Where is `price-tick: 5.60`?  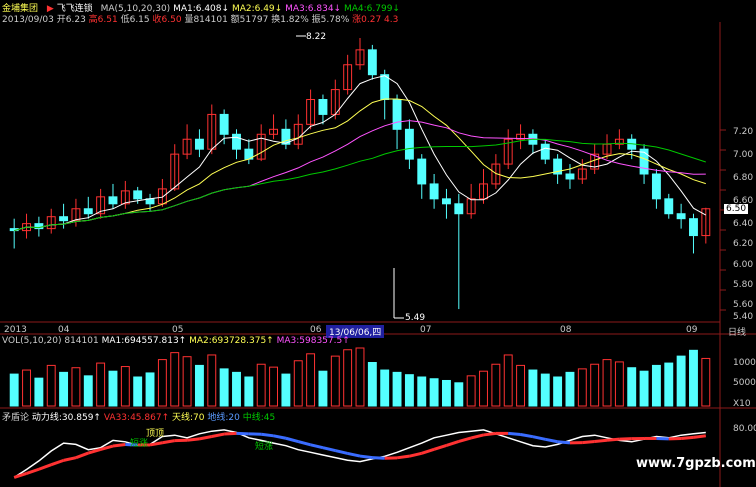
price-tick: 5.60 is located at coordinates (743, 305).